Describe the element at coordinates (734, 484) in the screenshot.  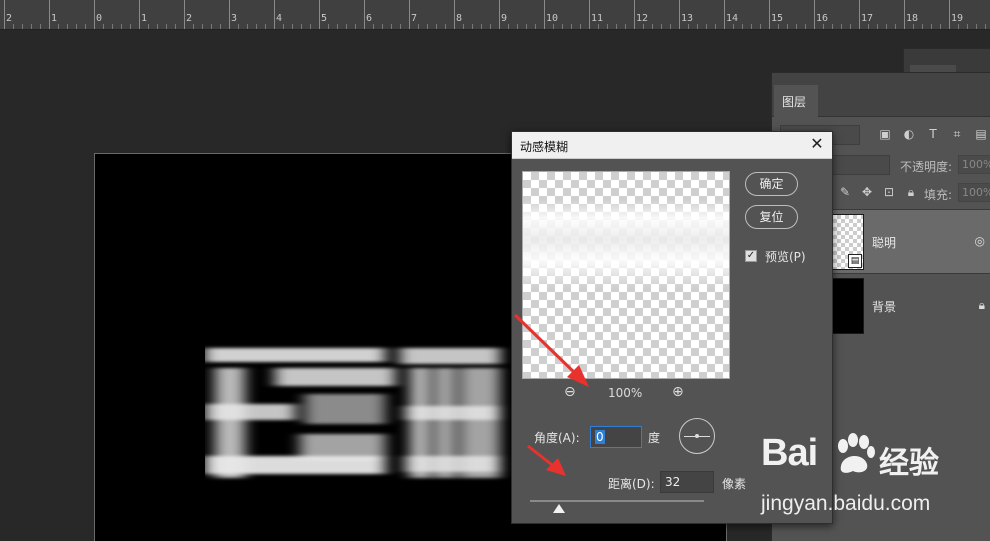
I see `distance-unit: 像素` at that location.